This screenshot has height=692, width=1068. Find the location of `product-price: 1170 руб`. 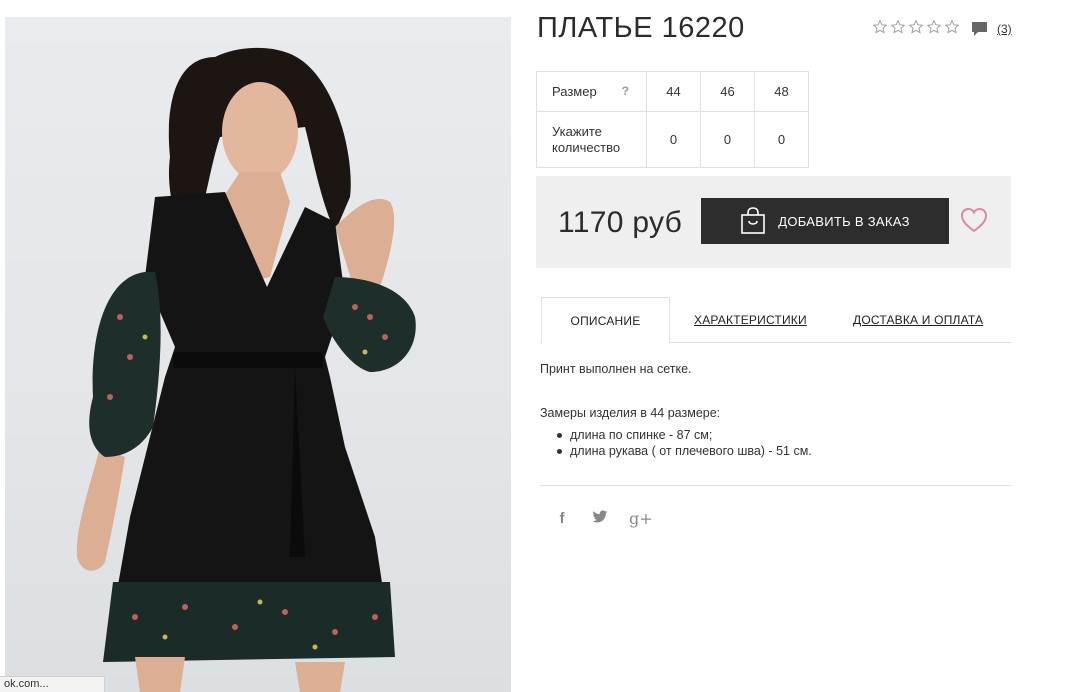

product-price: 1170 руб is located at coordinates (620, 222).